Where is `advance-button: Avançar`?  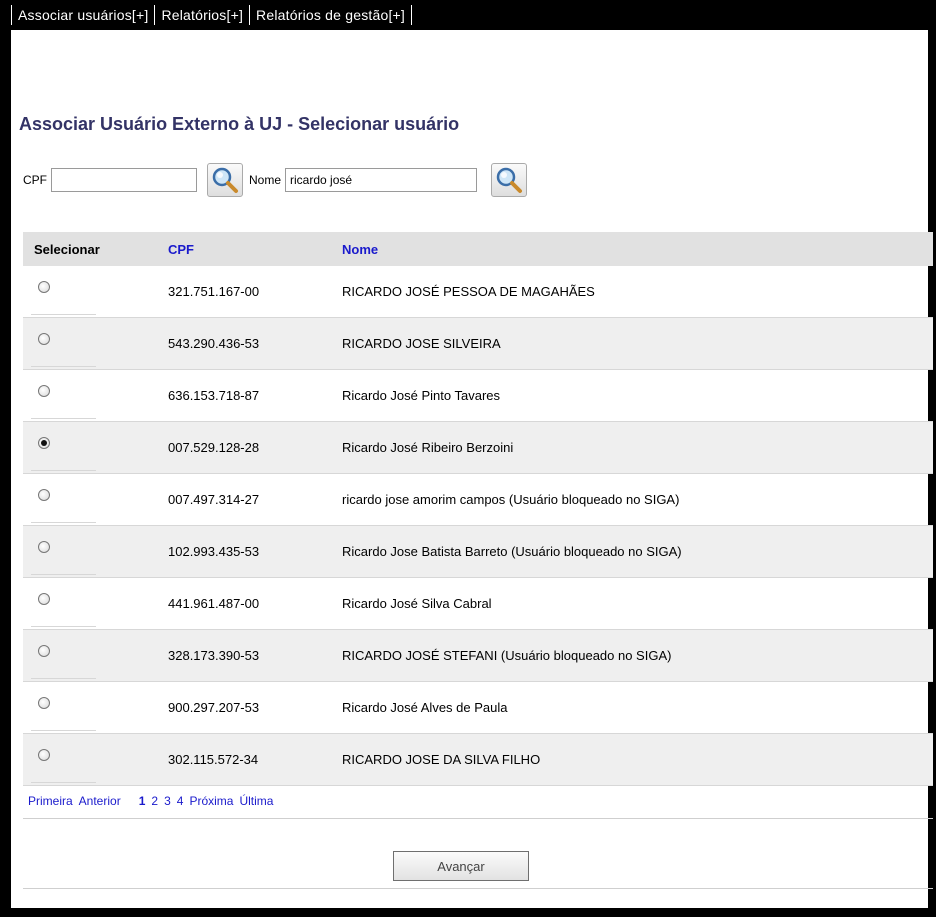 advance-button: Avançar is located at coordinates (461, 866).